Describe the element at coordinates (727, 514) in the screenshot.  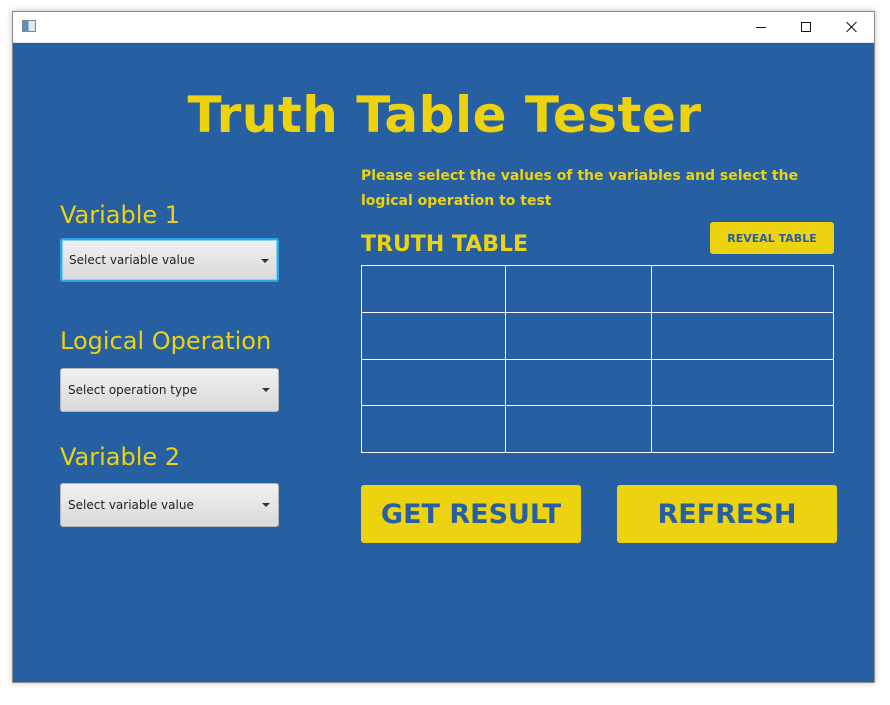
I see `refresh-button: REFRESH` at that location.